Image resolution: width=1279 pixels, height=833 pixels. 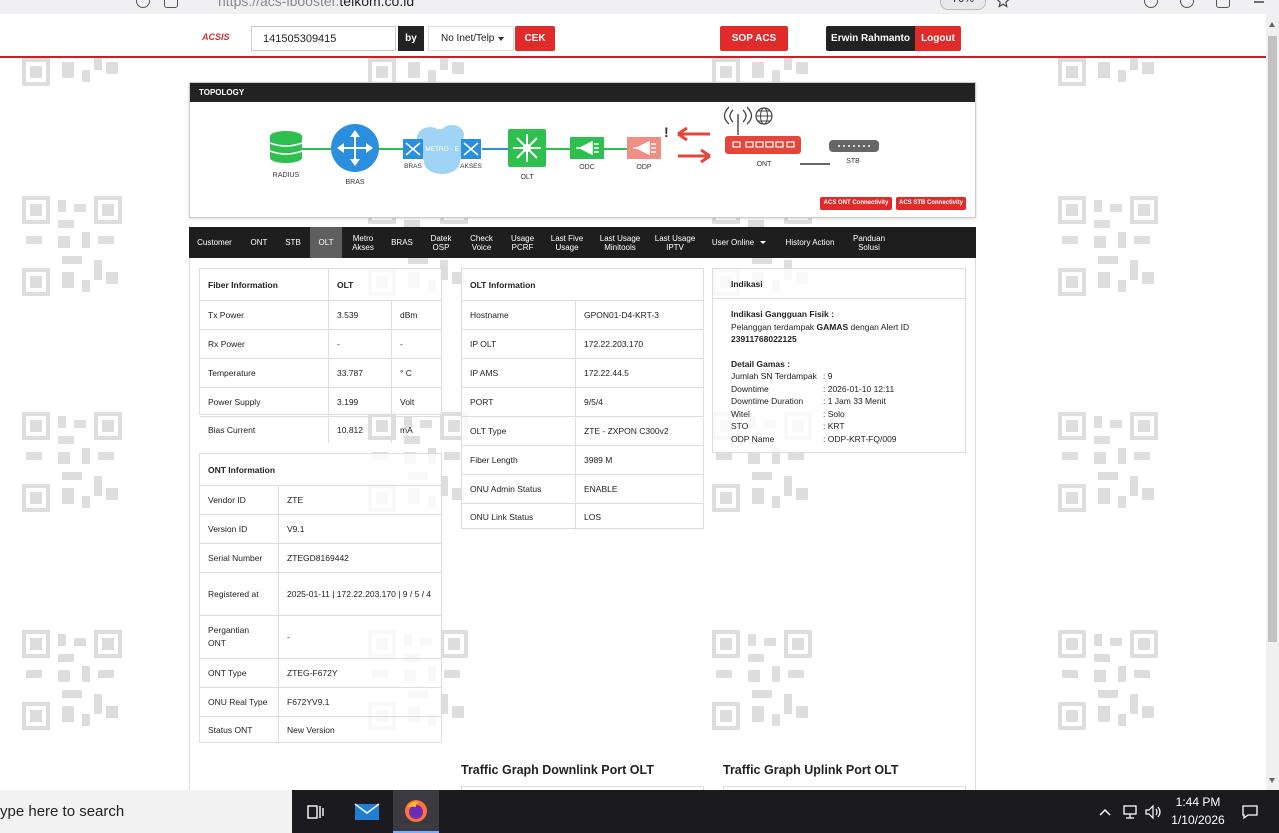 I want to click on taskbar-search-box: ype here to search, so click(x=146, y=811).